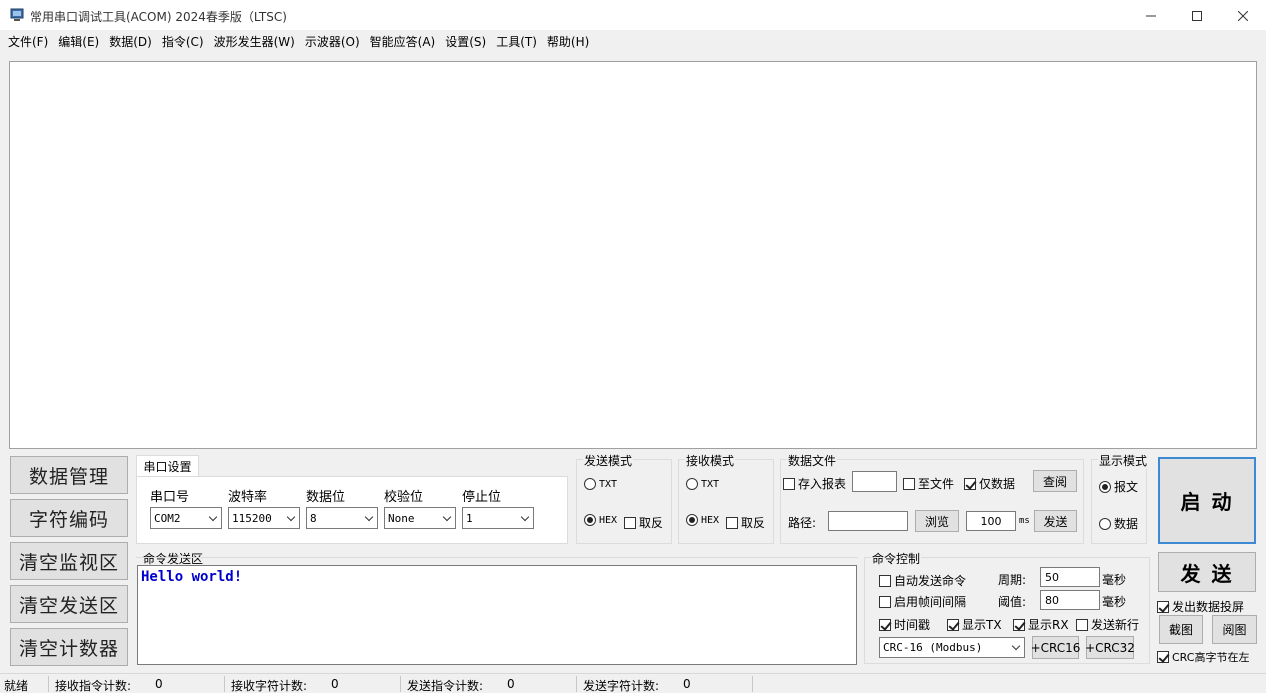 This screenshot has height=693, width=1266. I want to click on menu-help: 帮助(H), so click(568, 41).